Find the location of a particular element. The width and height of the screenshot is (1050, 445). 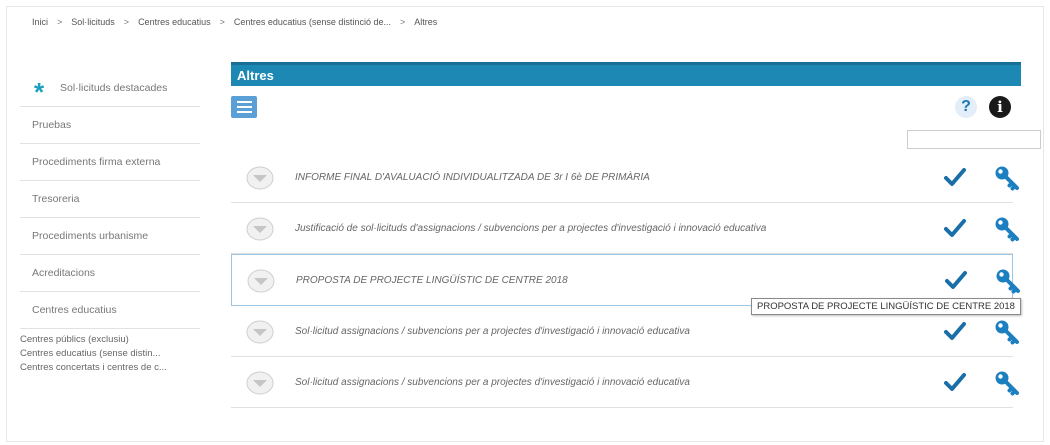

breadcrumb-item-centres-educatius: Centres educatius is located at coordinates (174, 22).